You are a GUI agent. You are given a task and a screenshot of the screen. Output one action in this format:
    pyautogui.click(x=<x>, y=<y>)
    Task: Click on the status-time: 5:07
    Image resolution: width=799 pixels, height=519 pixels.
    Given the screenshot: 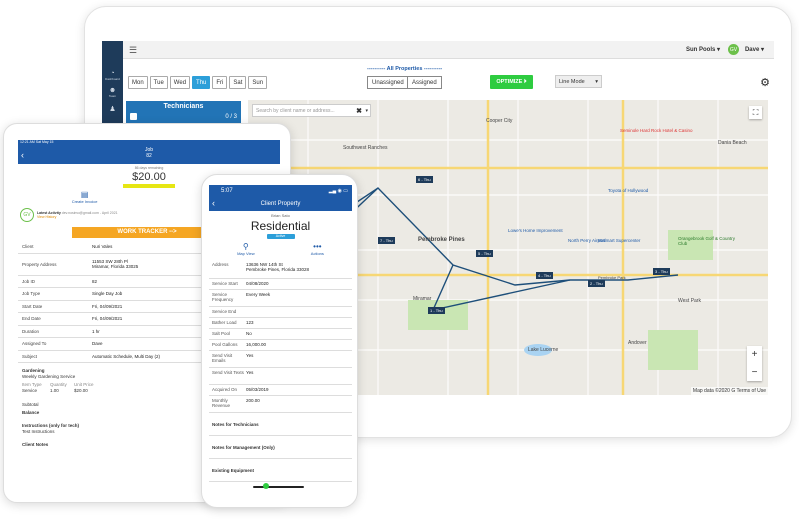 What is the action you would take?
    pyautogui.click(x=227, y=191)
    